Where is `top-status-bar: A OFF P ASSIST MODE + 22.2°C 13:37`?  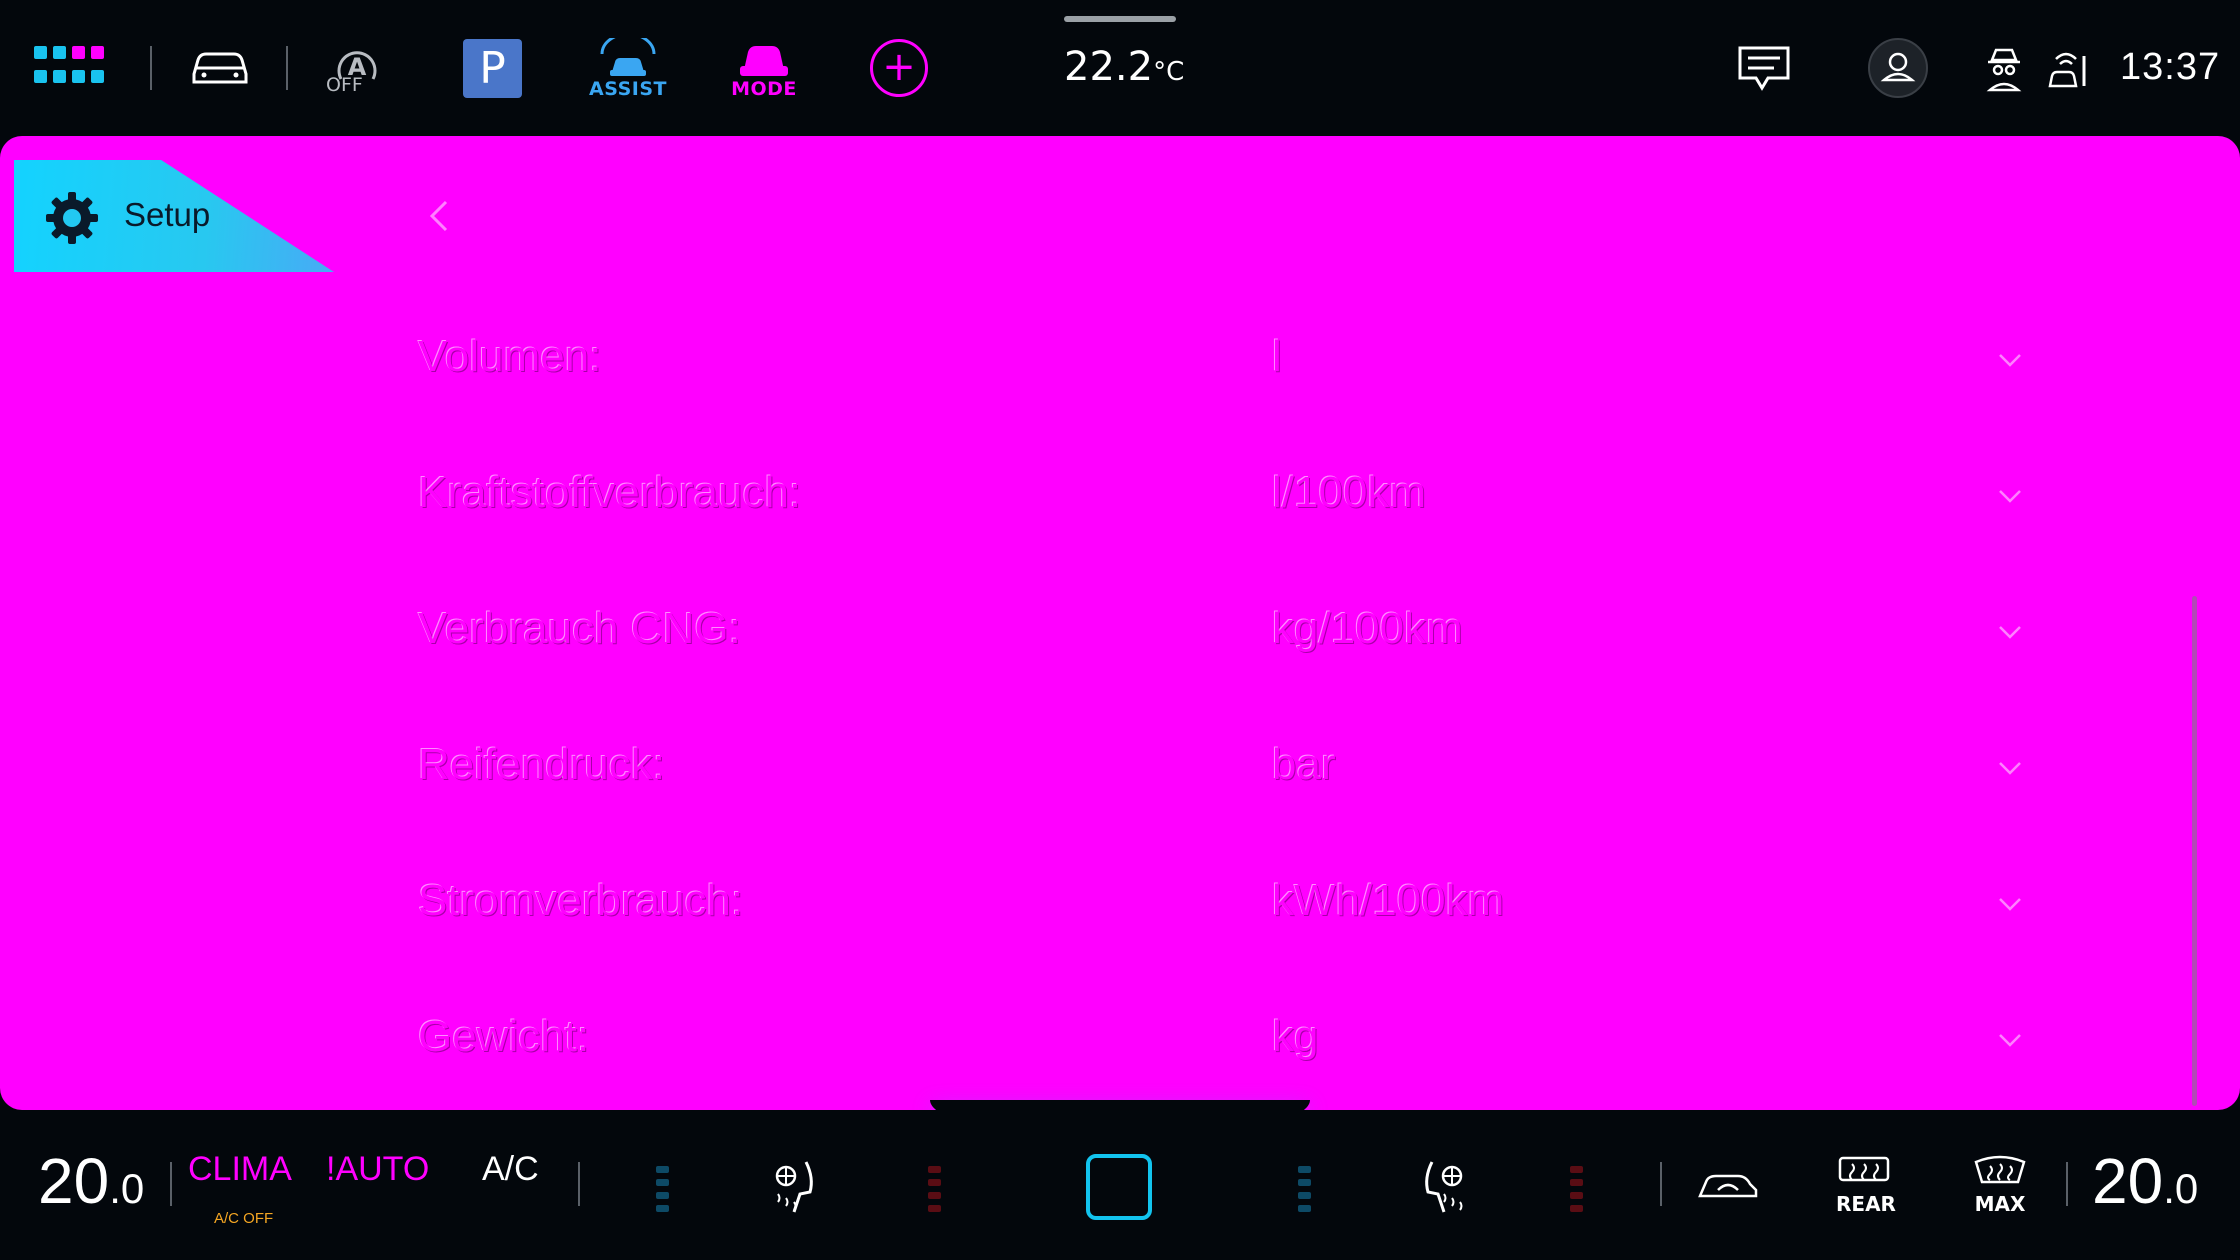 top-status-bar: A OFF P ASSIST MODE + 22.2°C 13:37 is located at coordinates (1120, 68).